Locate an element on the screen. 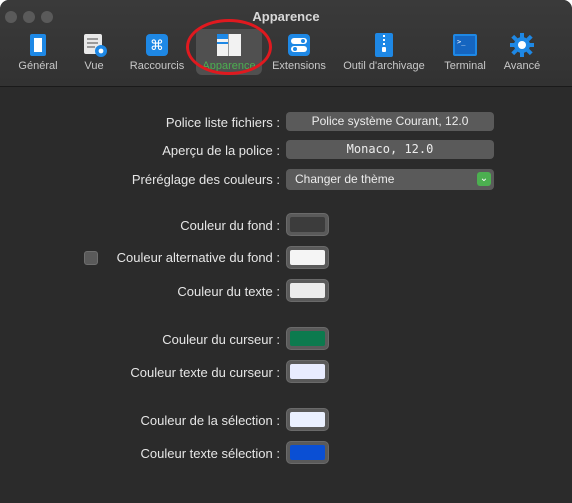  bg-color-label: Couleur du fond : is located at coordinates (230, 225).